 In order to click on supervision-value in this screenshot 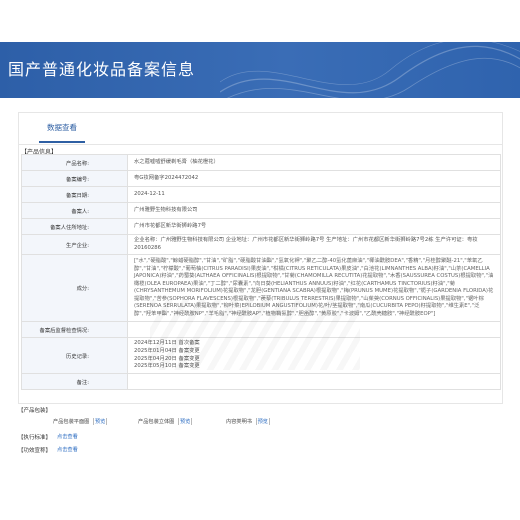, I will do `click(314, 330)`.